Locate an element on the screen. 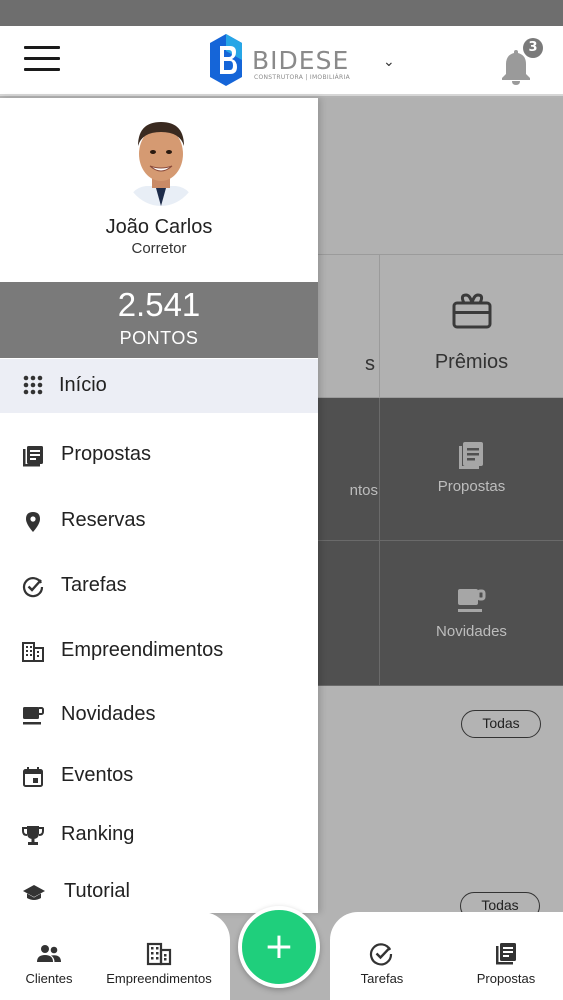  menu-item-label: Propostas is located at coordinates (106, 454).